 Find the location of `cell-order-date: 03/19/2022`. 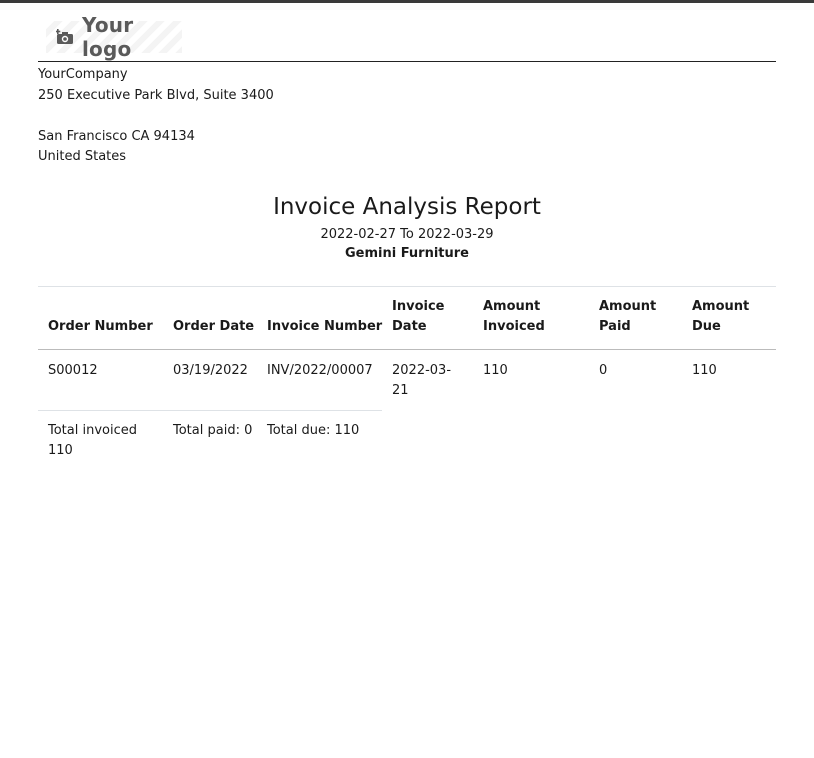

cell-order-date: 03/19/2022 is located at coordinates (210, 370).